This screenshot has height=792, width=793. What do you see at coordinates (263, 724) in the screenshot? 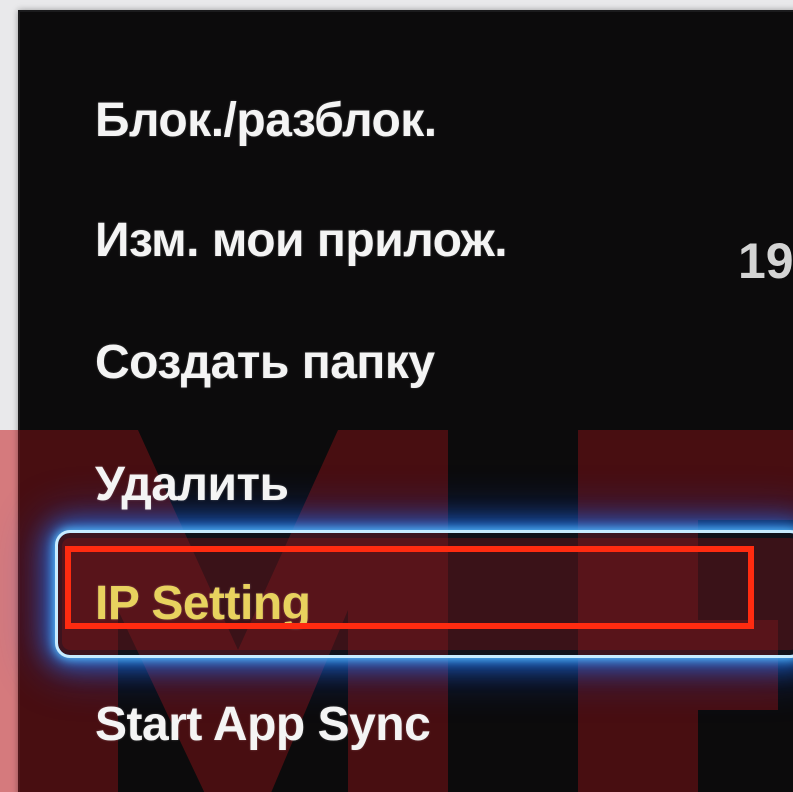
I see `menu-item-start-app-sync: Start App Sync` at bounding box center [263, 724].